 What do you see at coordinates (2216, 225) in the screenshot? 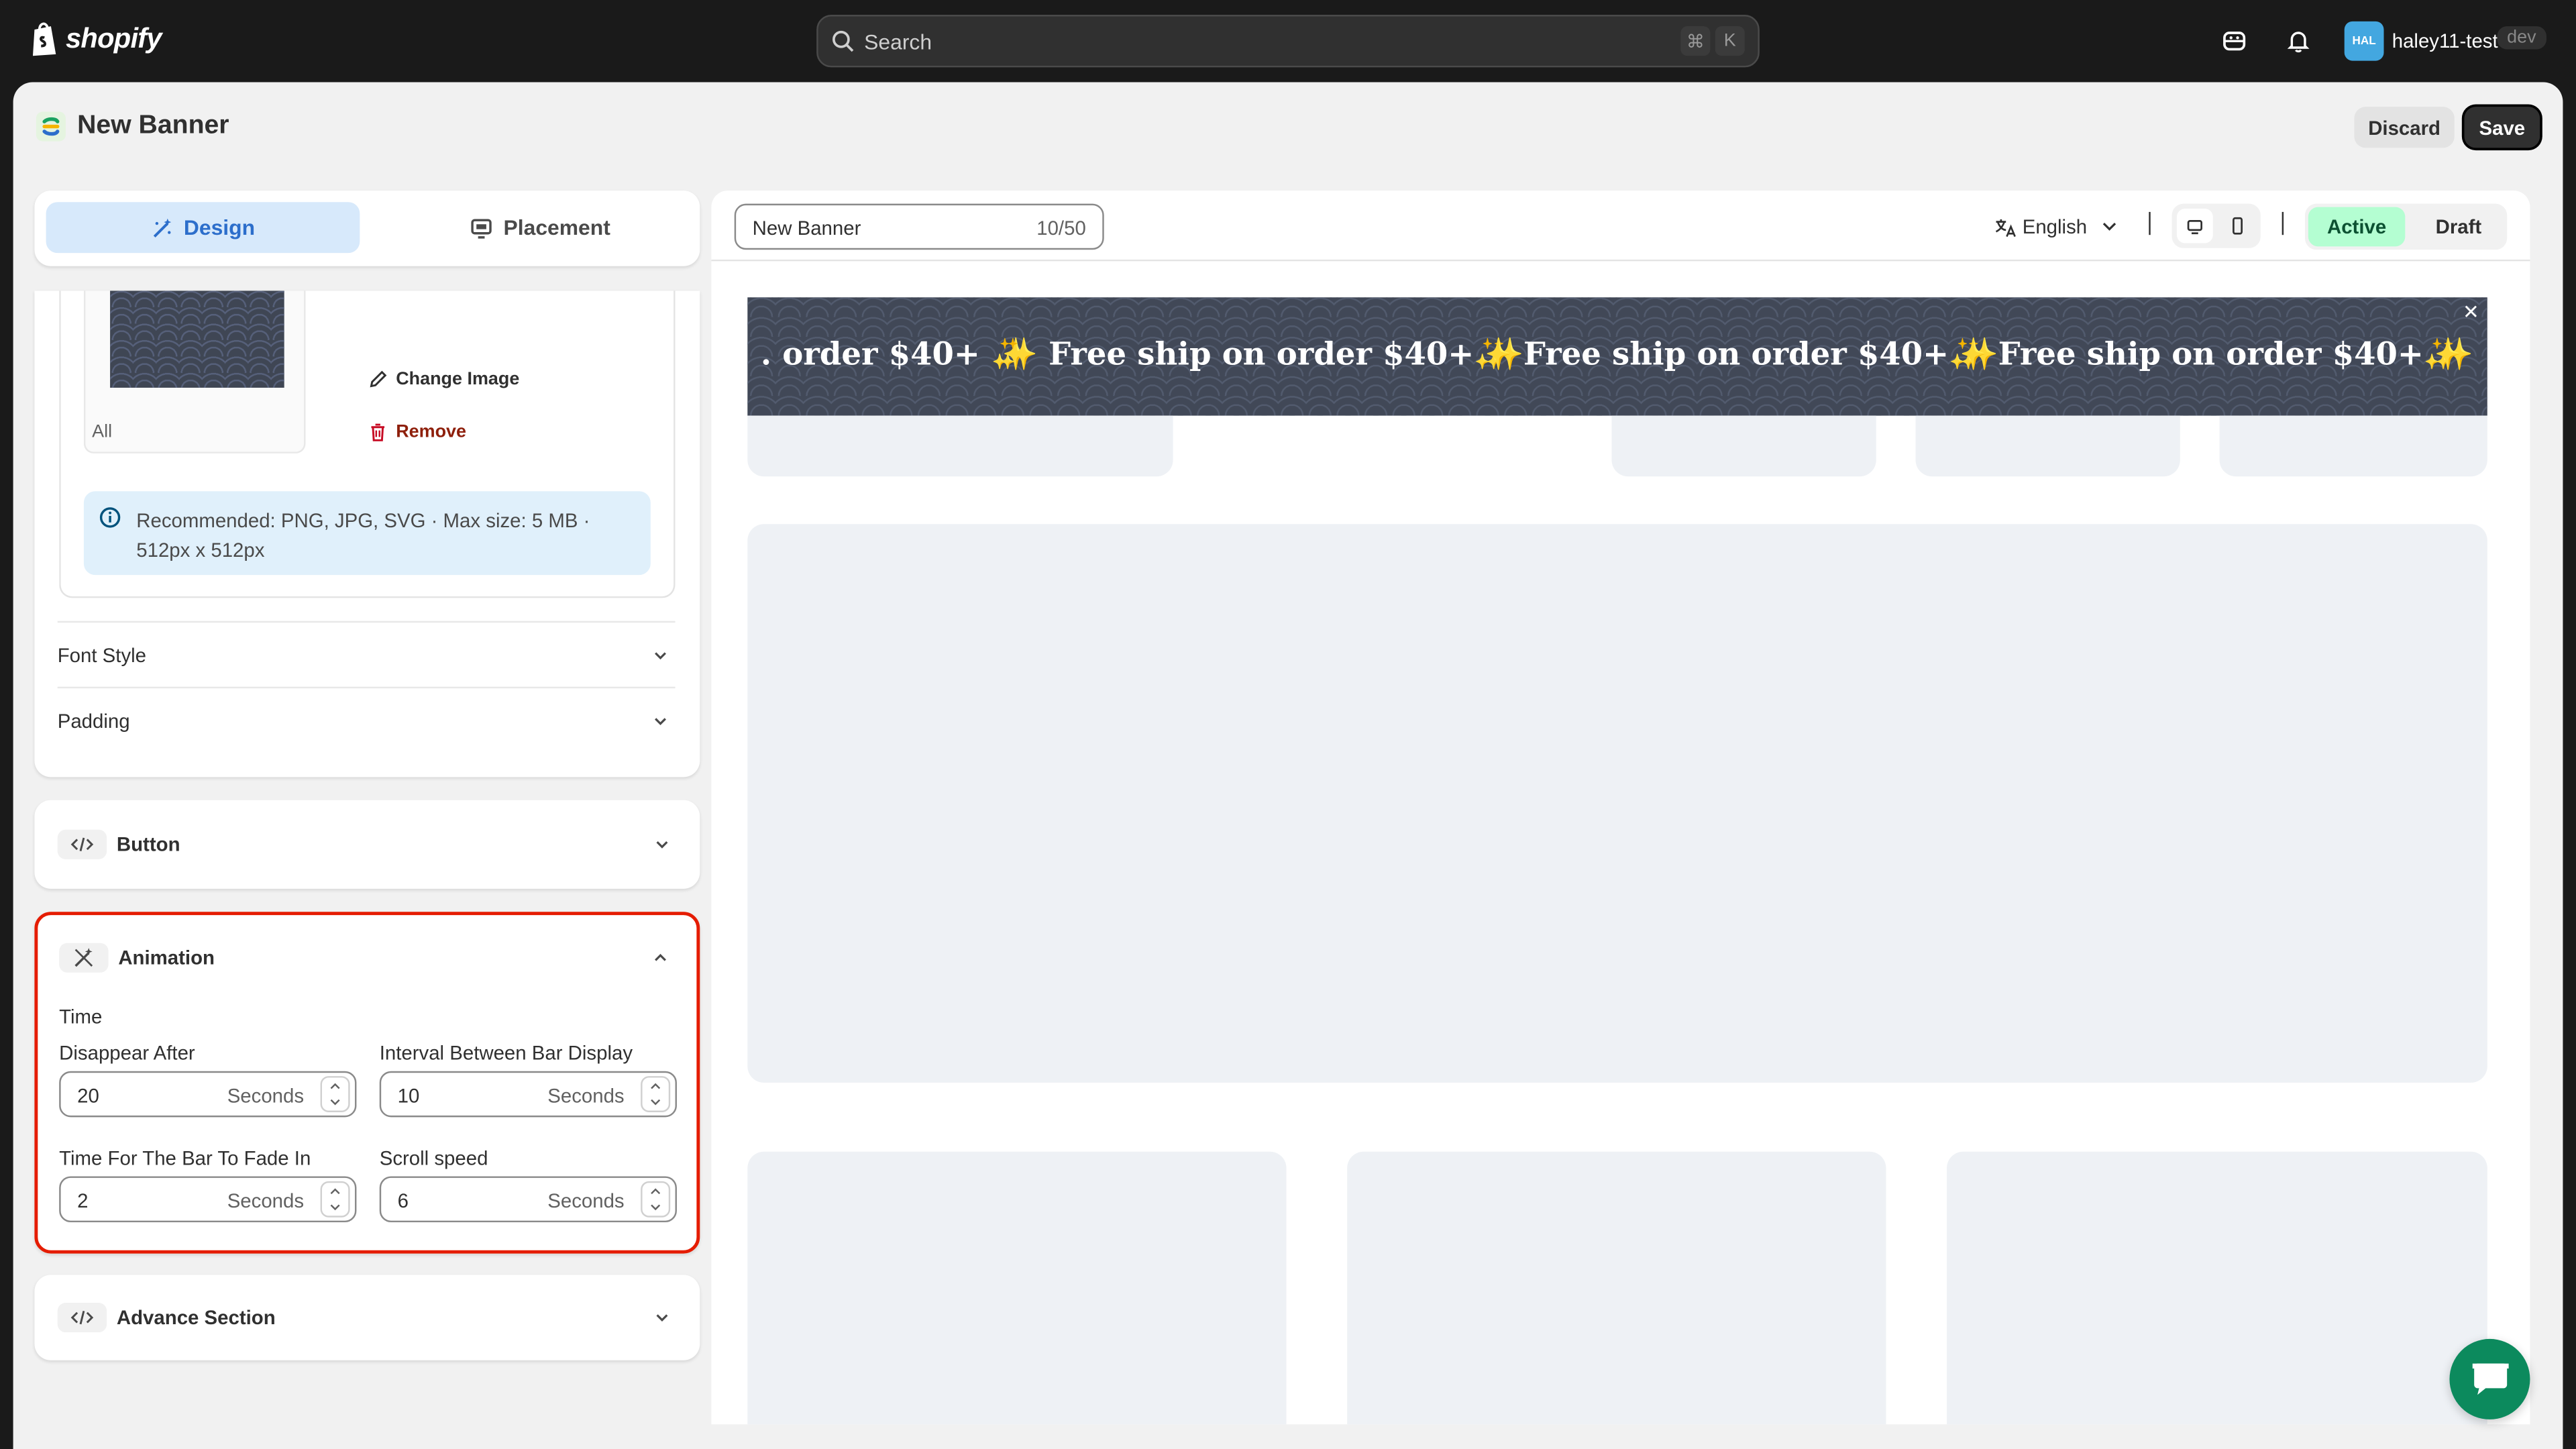
I see `device-toggle` at bounding box center [2216, 225].